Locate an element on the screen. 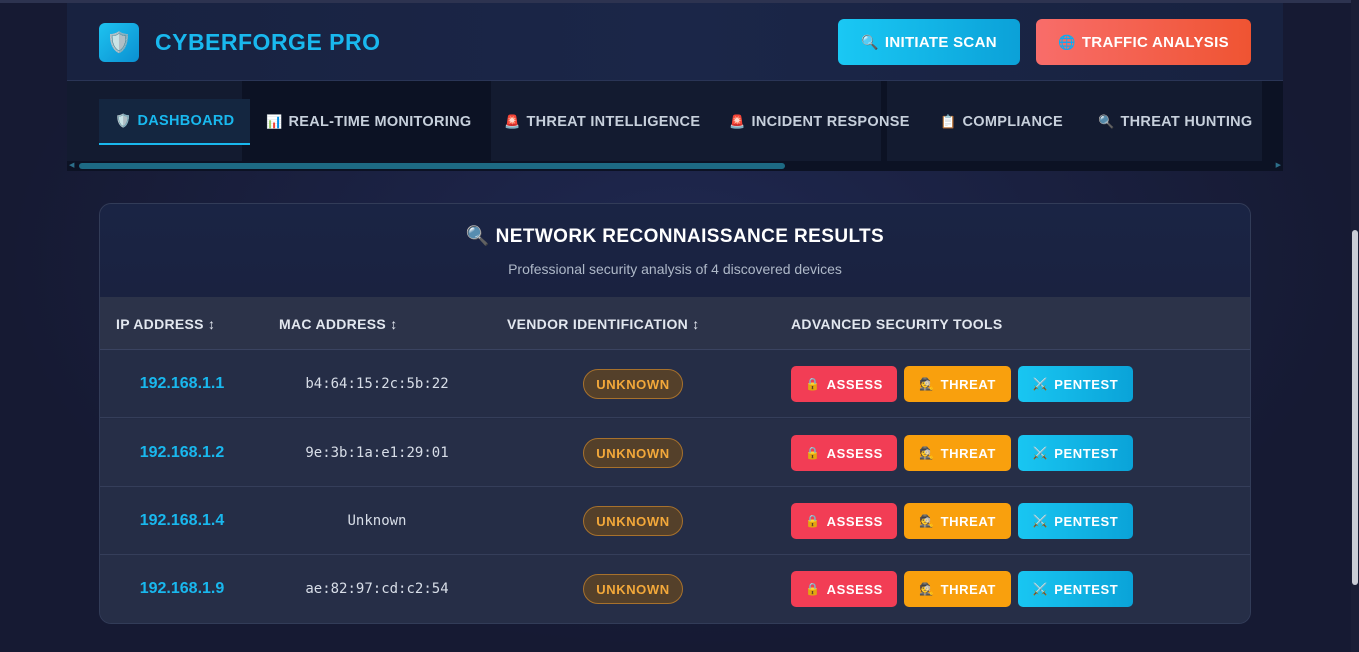  mac-address: 9e:3b:1a:e1:29:01 is located at coordinates (377, 453).